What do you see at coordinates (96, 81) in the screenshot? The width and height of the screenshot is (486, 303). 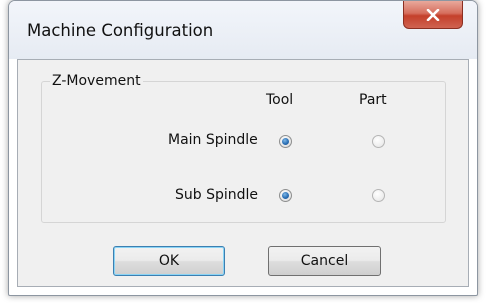 I see `group-title: Z-Movement` at bounding box center [96, 81].